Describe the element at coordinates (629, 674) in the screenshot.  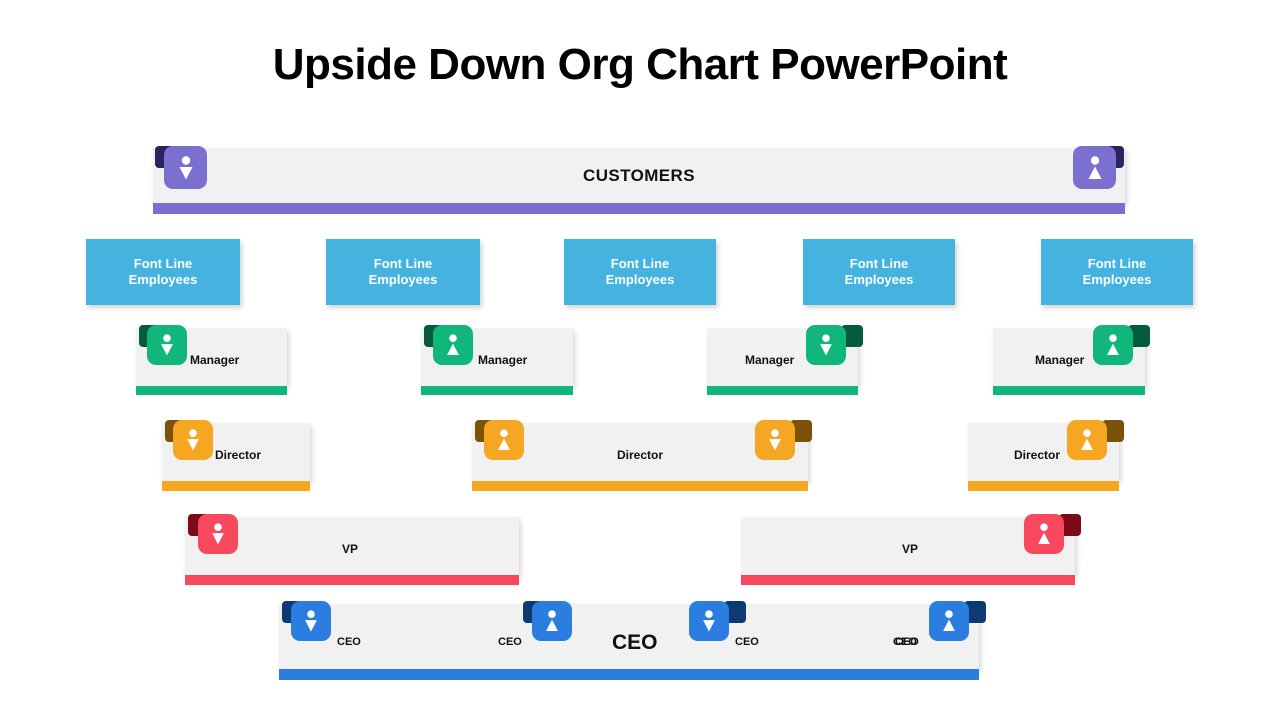
I see `ceo-accent-bar` at that location.